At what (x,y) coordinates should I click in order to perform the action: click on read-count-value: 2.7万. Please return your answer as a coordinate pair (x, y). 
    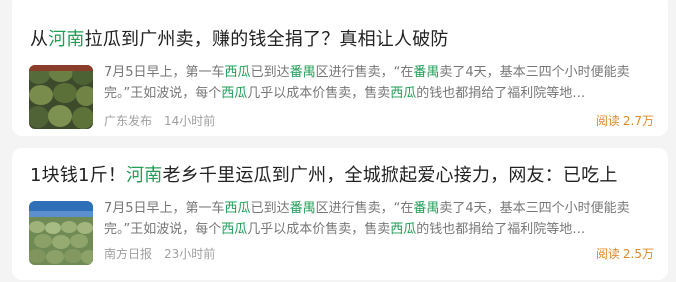
    Looking at the image, I should click on (638, 121).